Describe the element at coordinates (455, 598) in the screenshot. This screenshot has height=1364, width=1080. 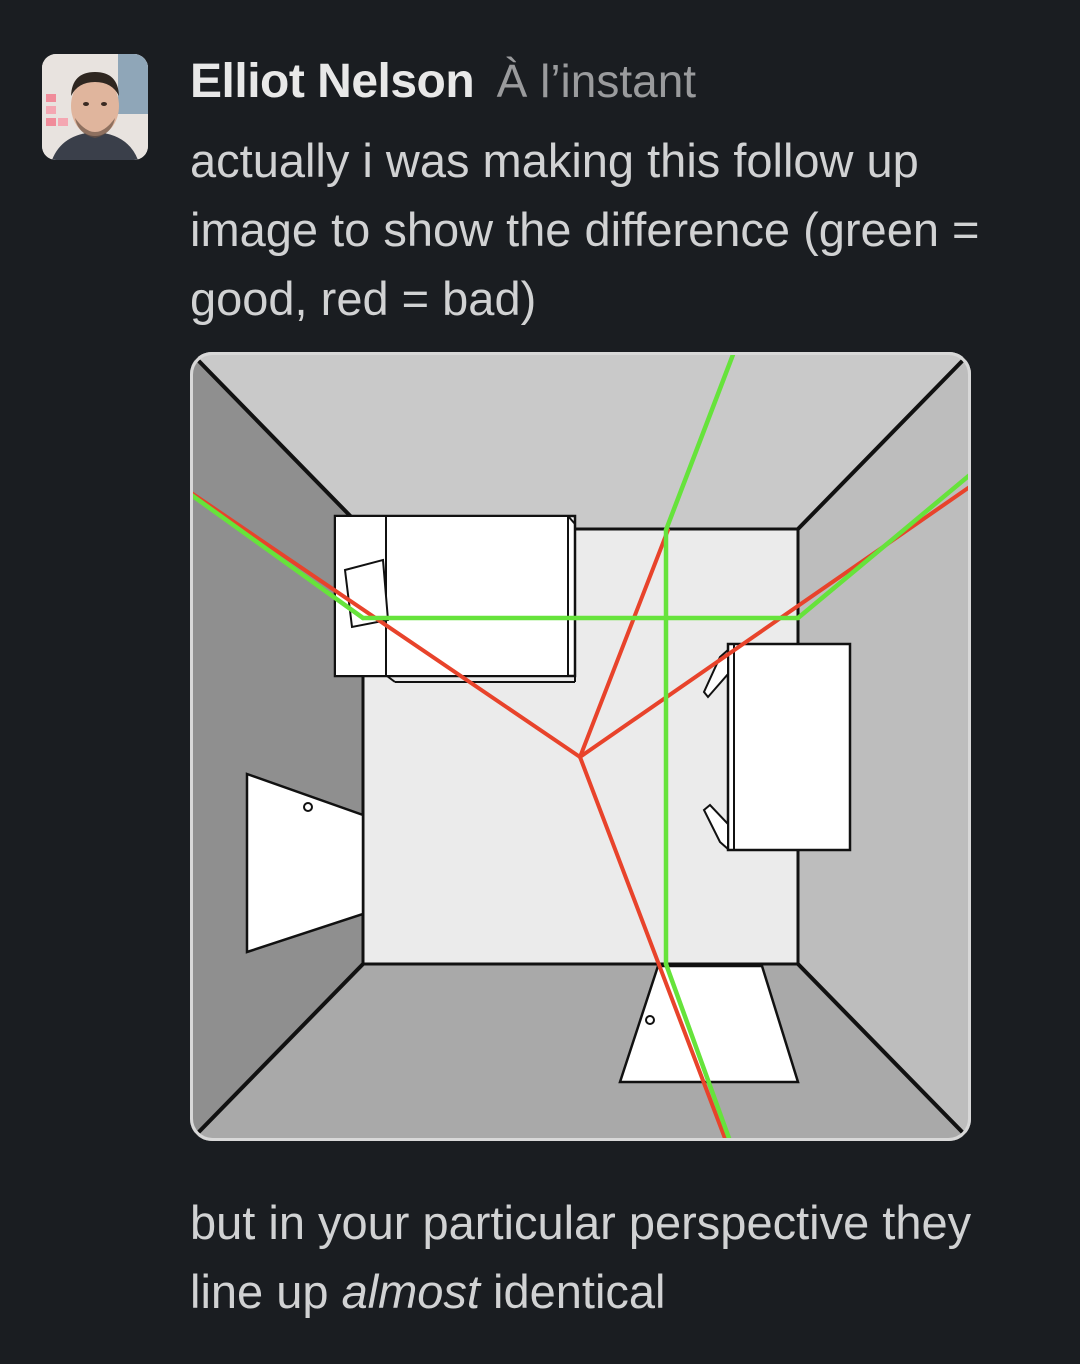
I see `bed` at that location.